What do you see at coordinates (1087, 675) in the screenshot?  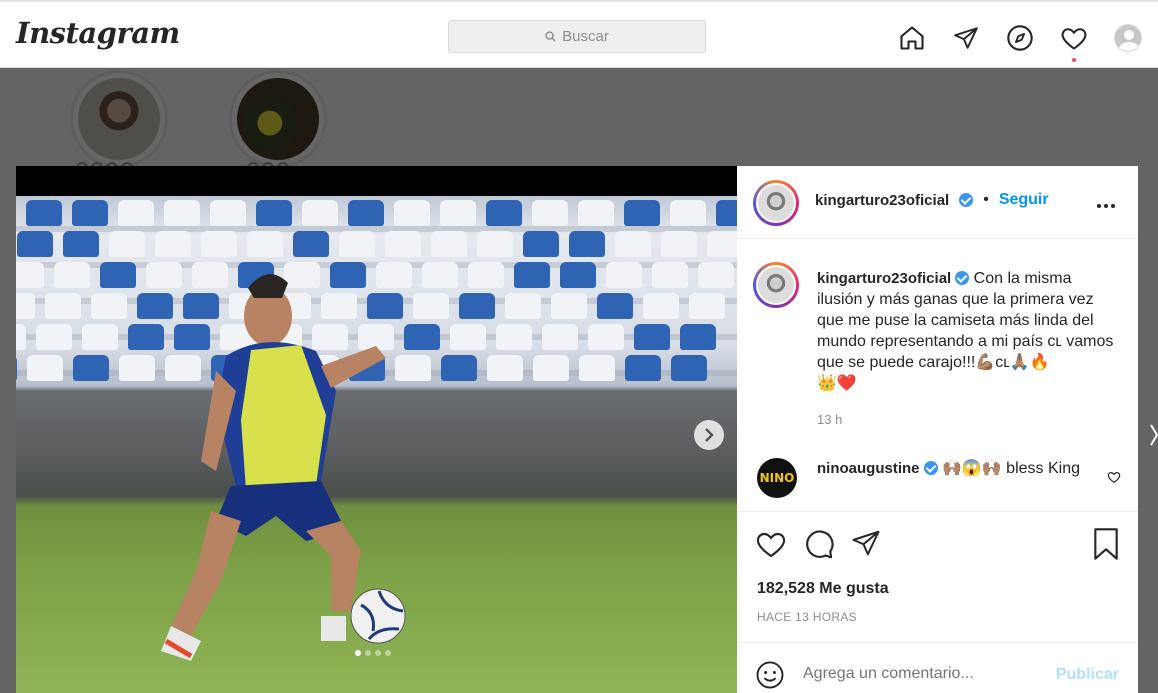 I see `publish-button: Publicar` at bounding box center [1087, 675].